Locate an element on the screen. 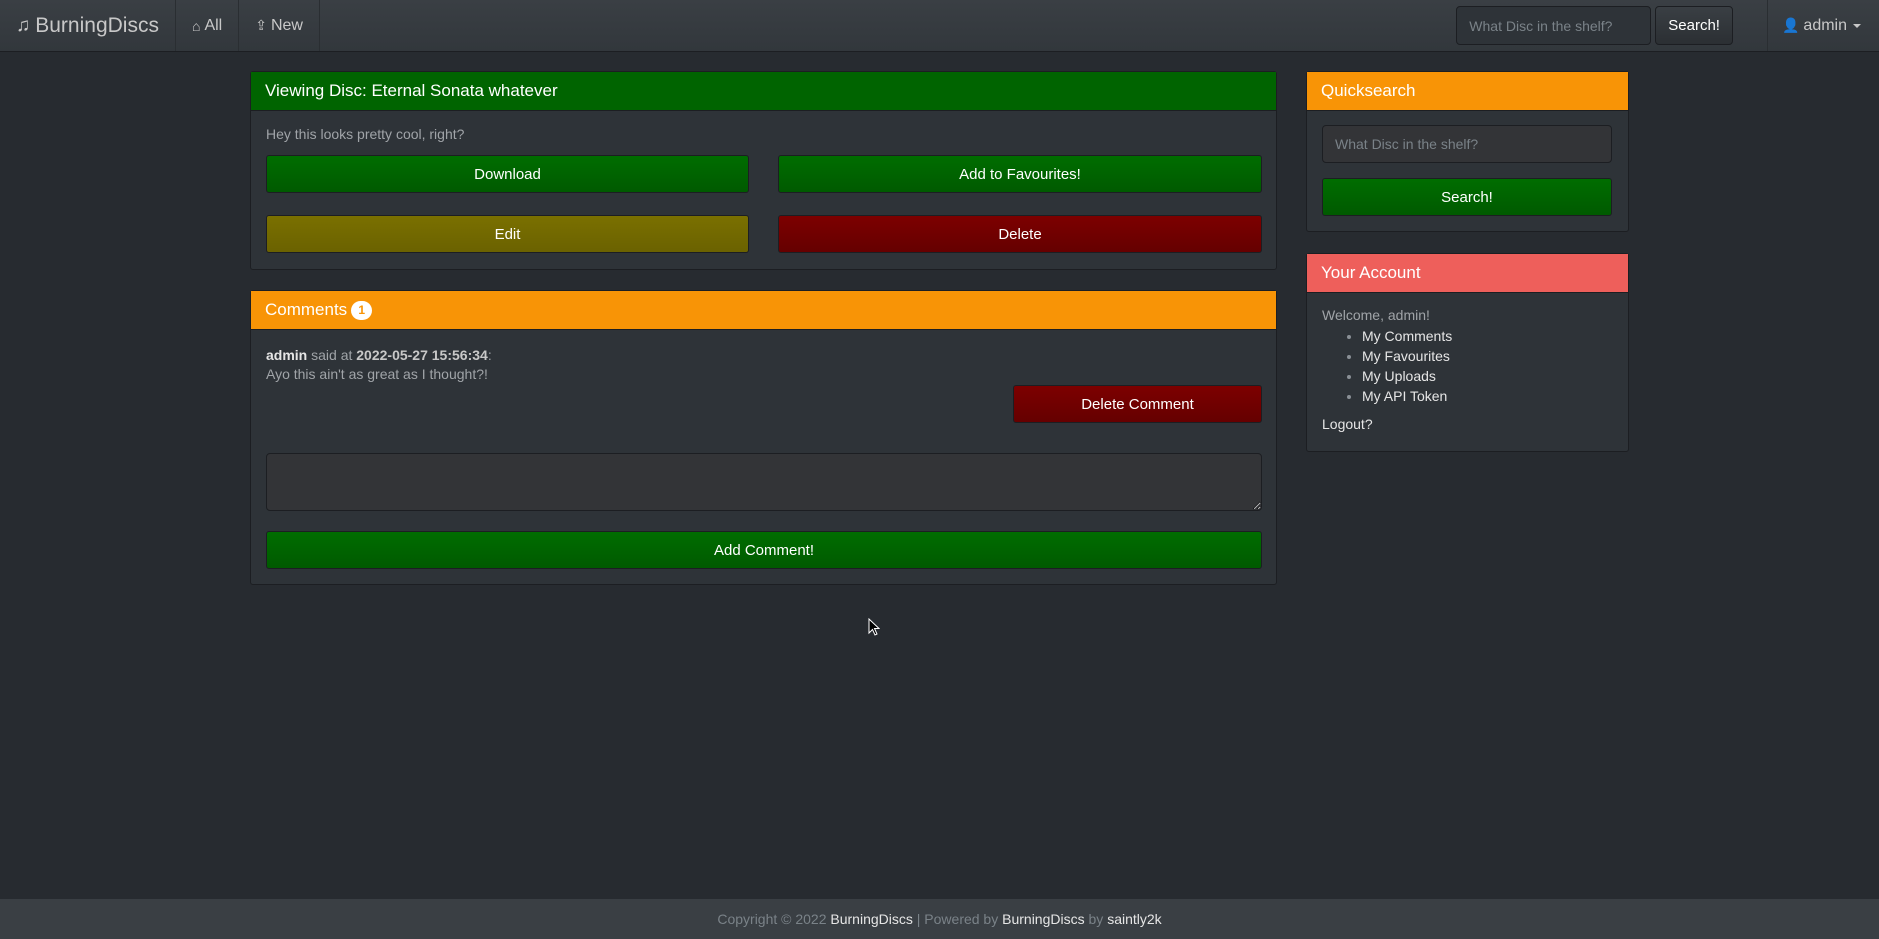 The width and height of the screenshot is (1879, 939). quicksearch-button: Search! is located at coordinates (1467, 197).